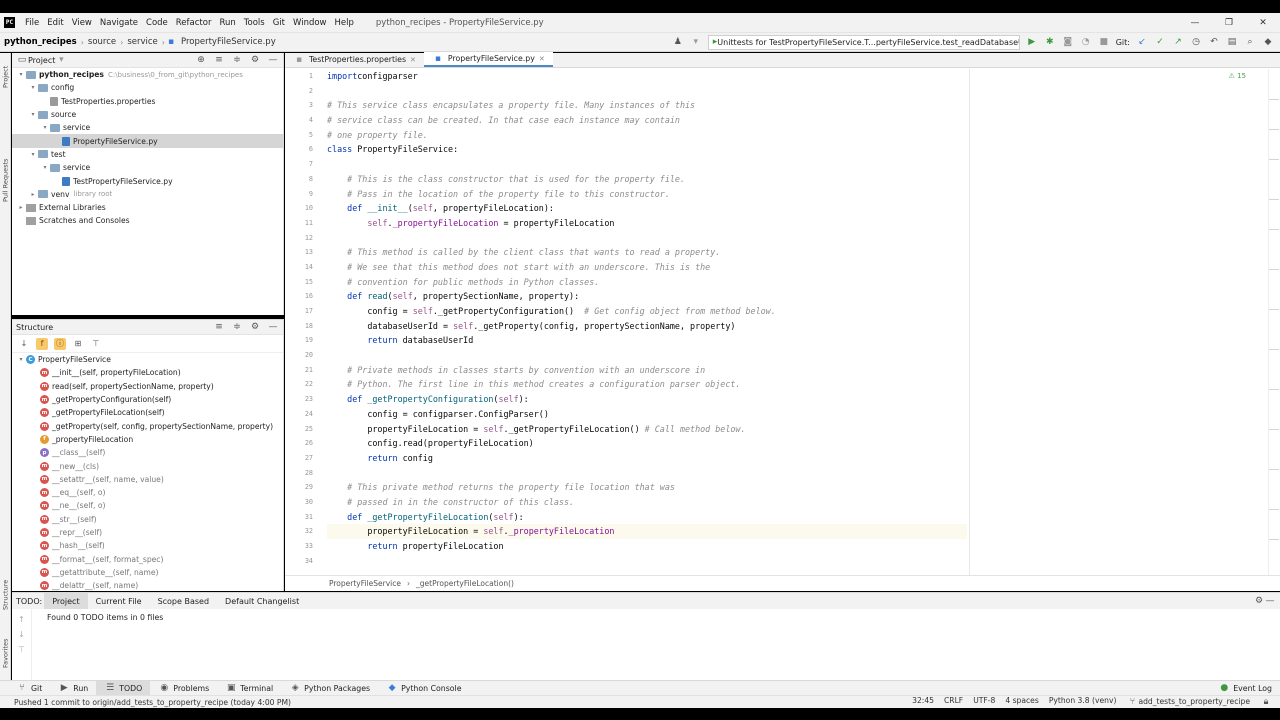 This screenshot has width=1280, height=720. I want to click on debug-icon: ✱, so click(1050, 42).